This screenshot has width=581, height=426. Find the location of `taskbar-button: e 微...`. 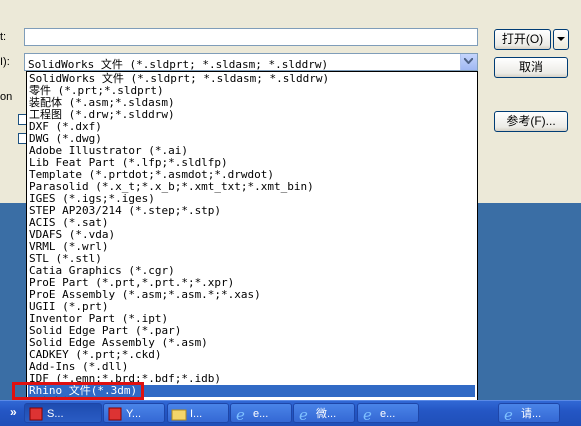

taskbar-button: e 微... is located at coordinates (324, 413).